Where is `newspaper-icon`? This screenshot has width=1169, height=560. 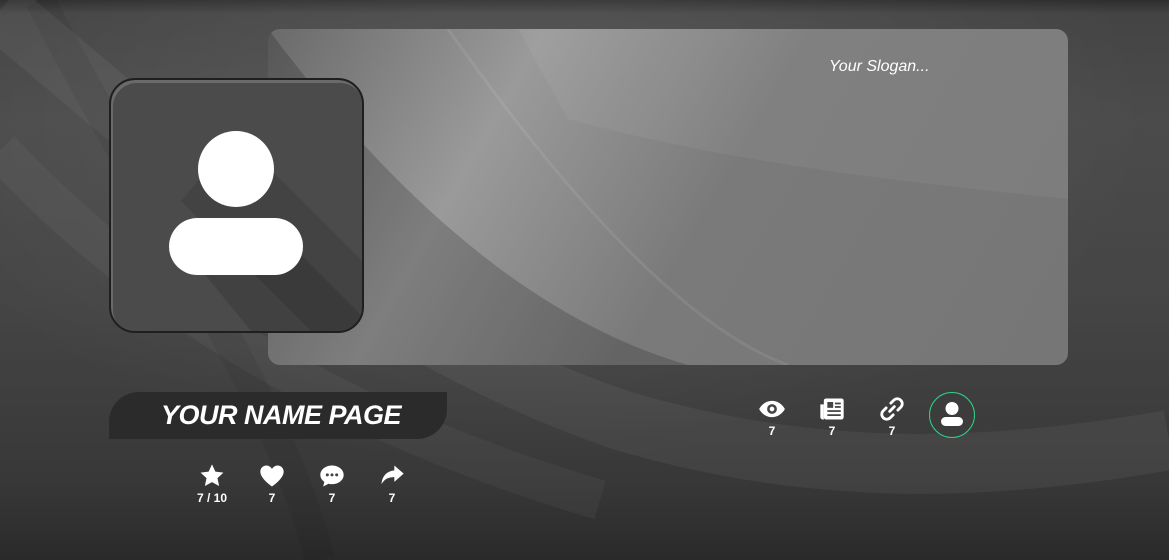 newspaper-icon is located at coordinates (832, 409).